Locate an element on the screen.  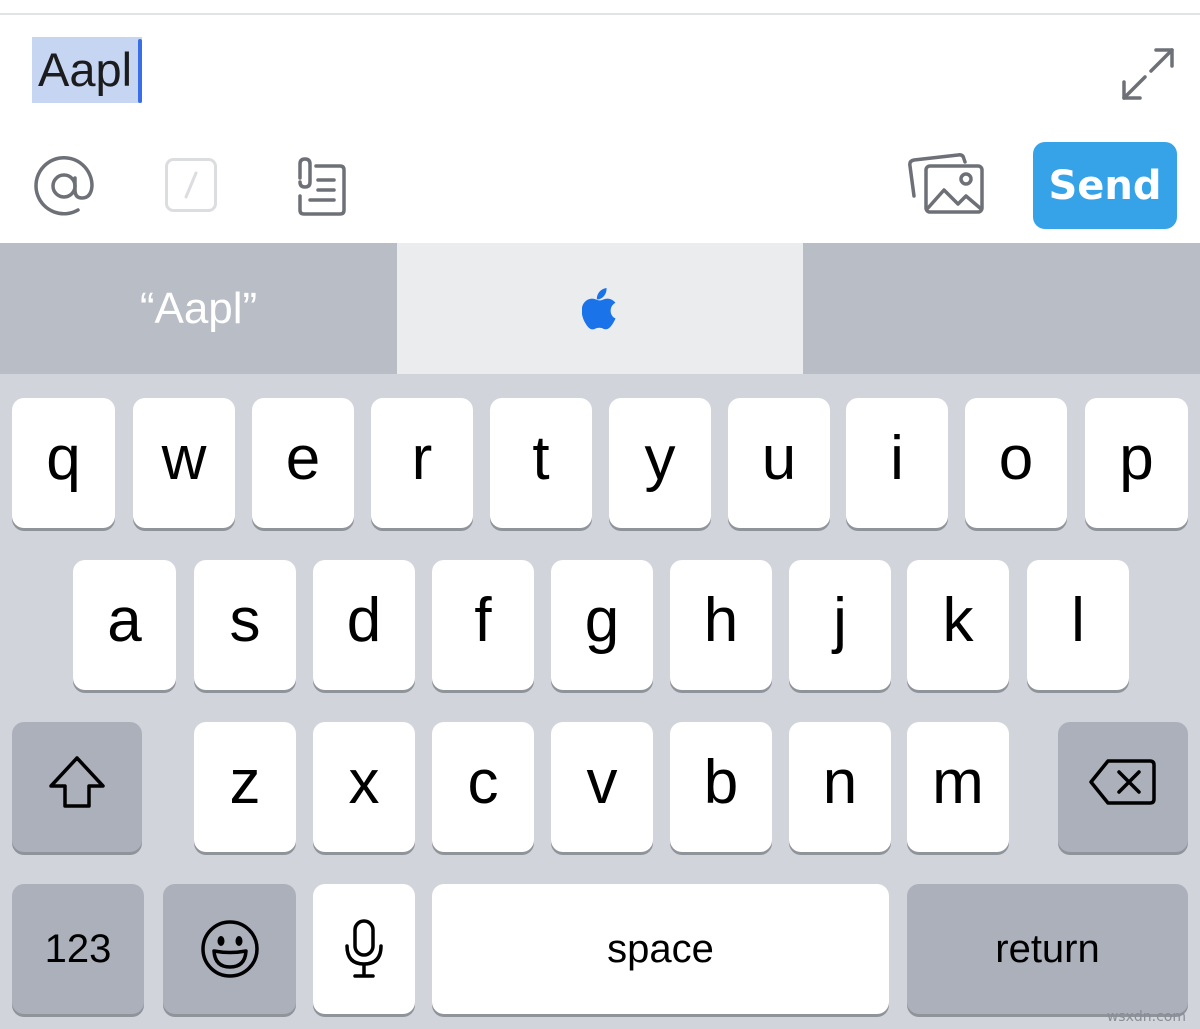
files-icon is located at coordinates (322, 186).